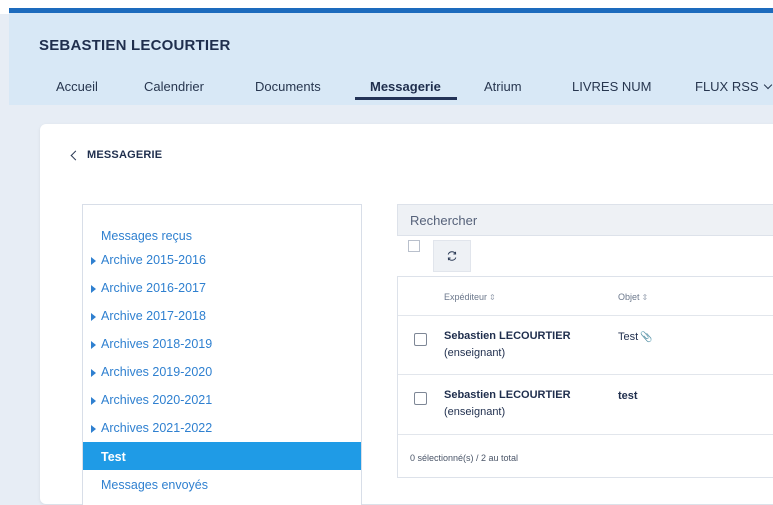 This screenshot has width=773, height=505. I want to click on column-header-label: Objet, so click(629, 297).